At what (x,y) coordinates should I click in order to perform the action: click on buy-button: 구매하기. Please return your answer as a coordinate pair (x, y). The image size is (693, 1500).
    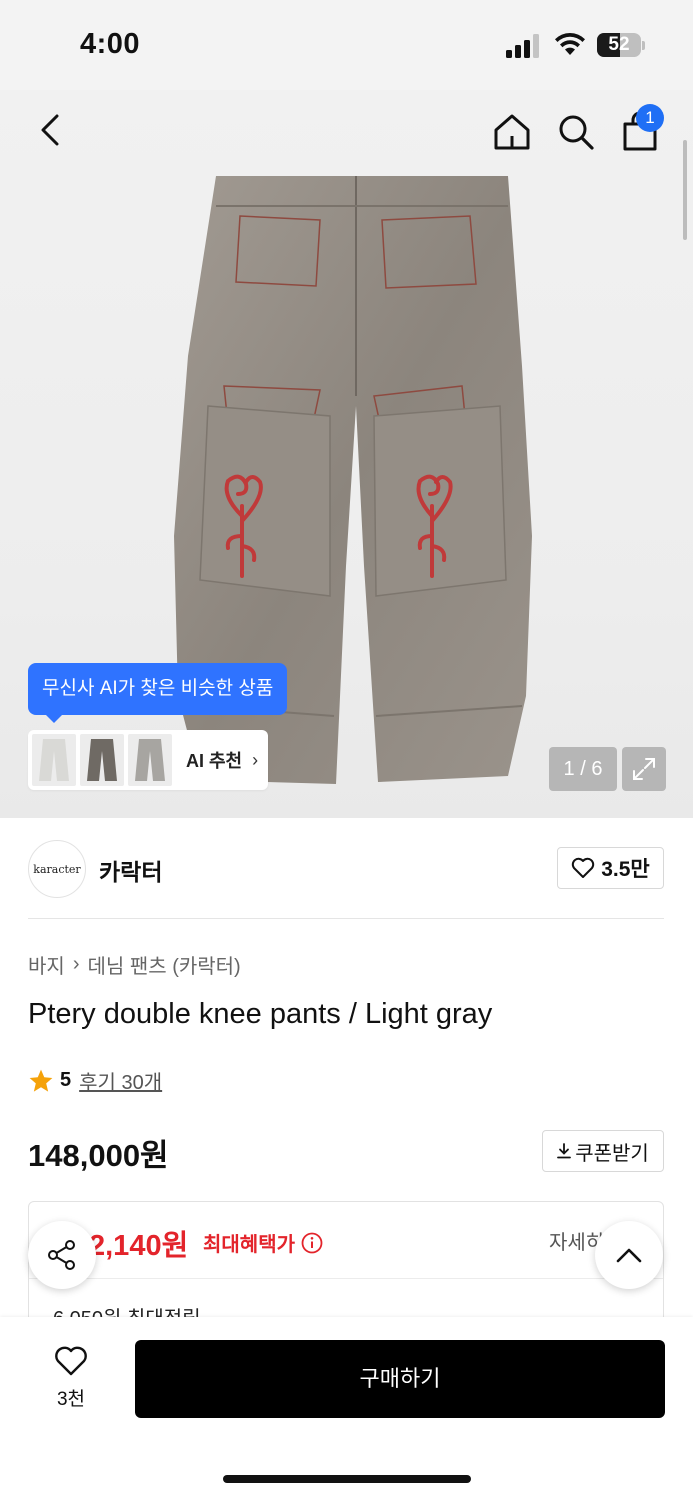
    Looking at the image, I should click on (400, 1379).